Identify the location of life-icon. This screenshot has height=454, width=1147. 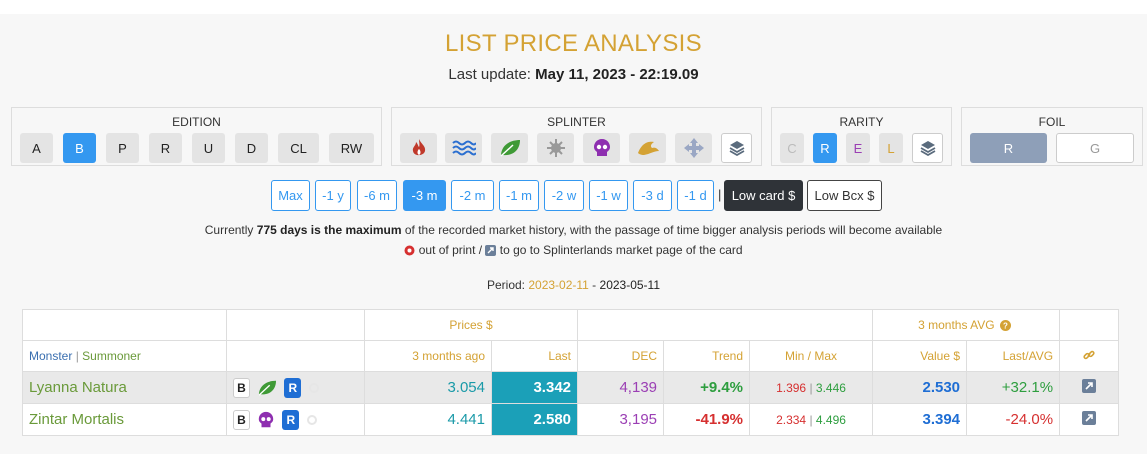
(555, 148).